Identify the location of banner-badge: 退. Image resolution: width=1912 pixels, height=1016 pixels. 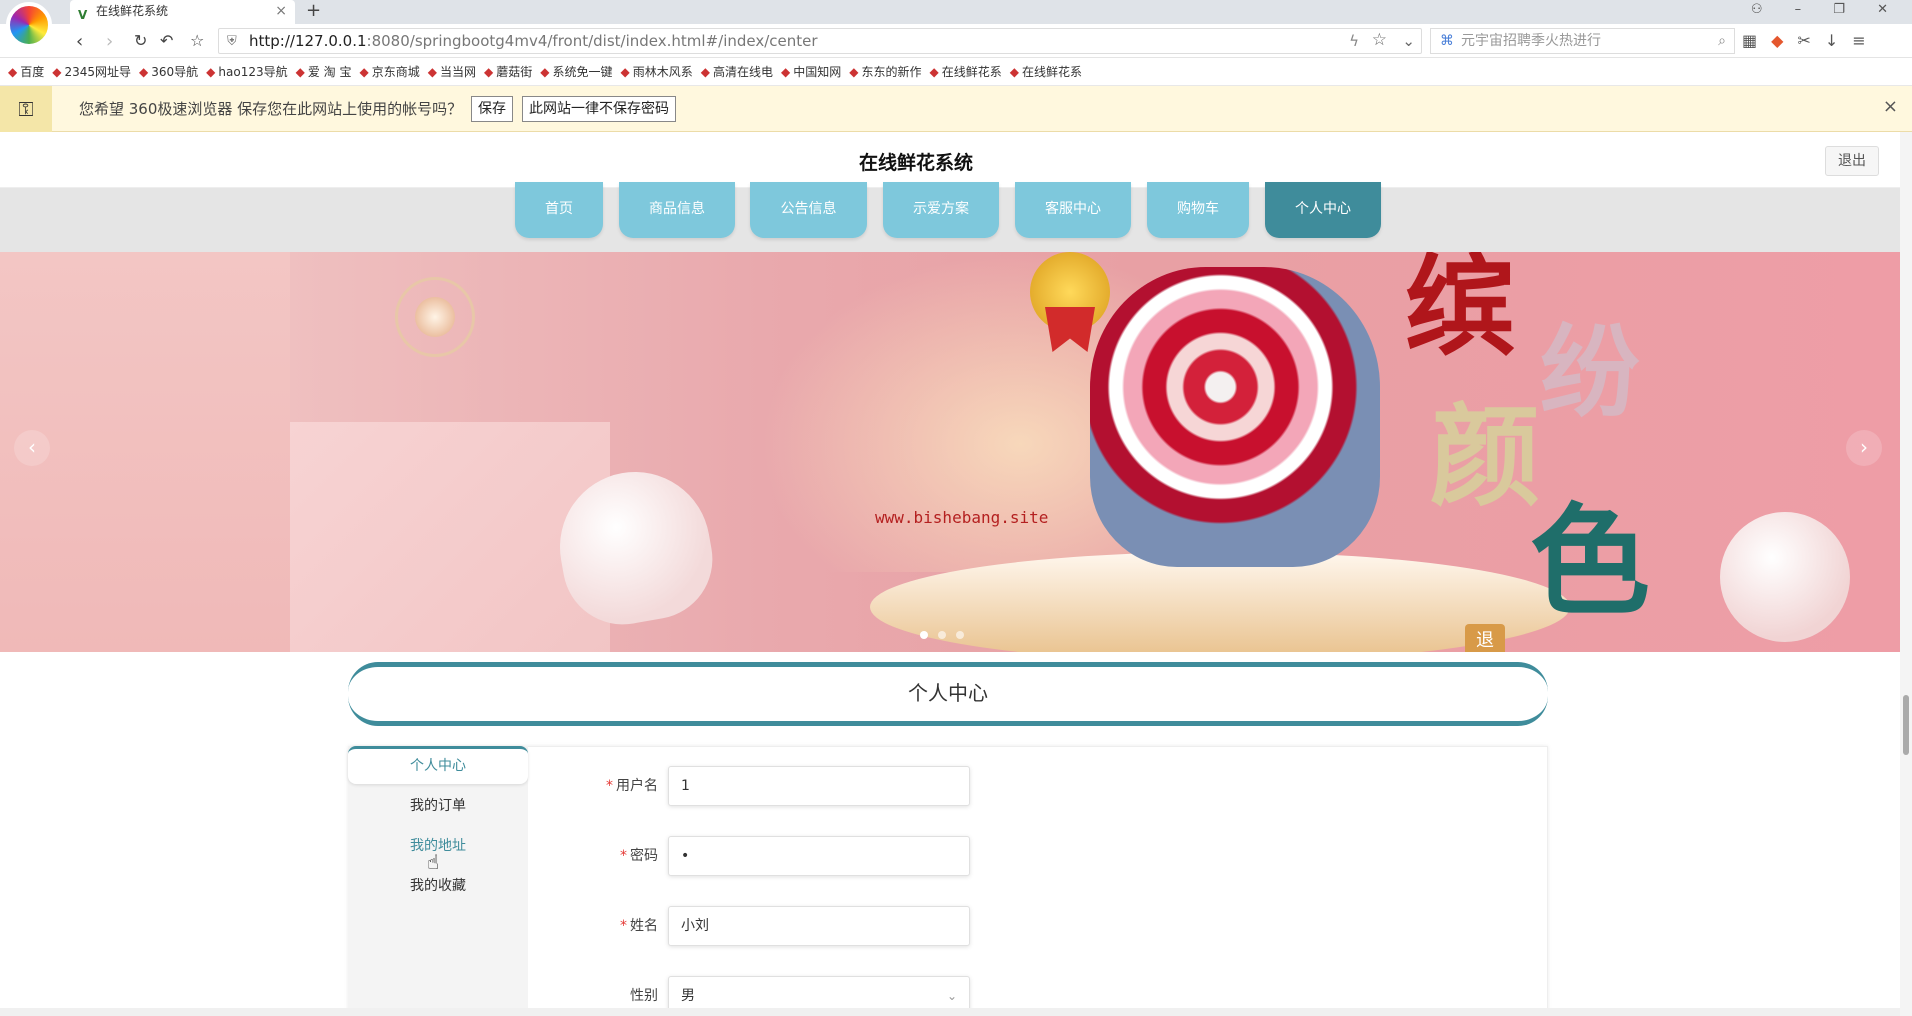
(1485, 638).